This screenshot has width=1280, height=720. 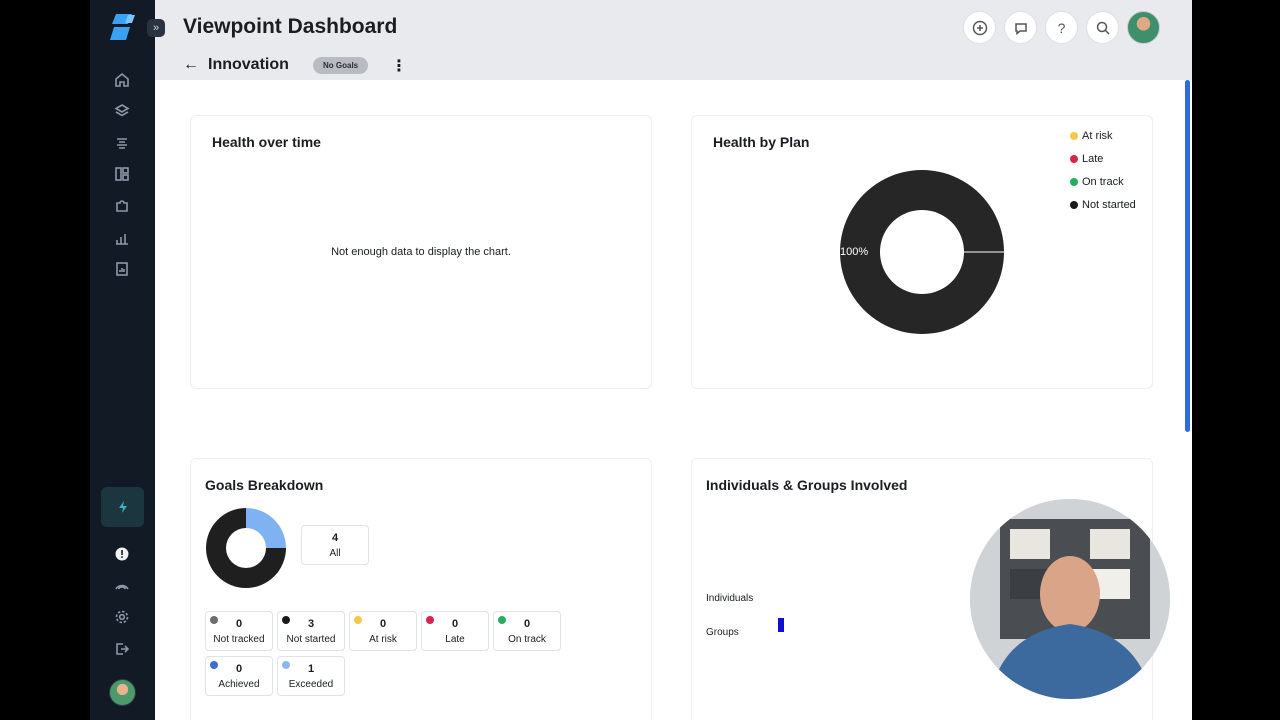 What do you see at coordinates (239, 631) in the screenshot?
I see `stat-not-tracked: 0 Not tracked` at bounding box center [239, 631].